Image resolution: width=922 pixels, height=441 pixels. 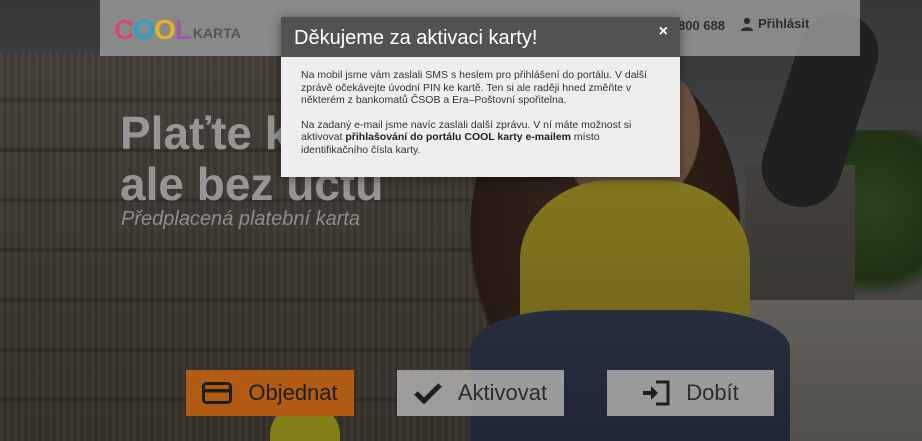 I want to click on hero-subtitle: Předplacená platební karta, so click(x=241, y=219).